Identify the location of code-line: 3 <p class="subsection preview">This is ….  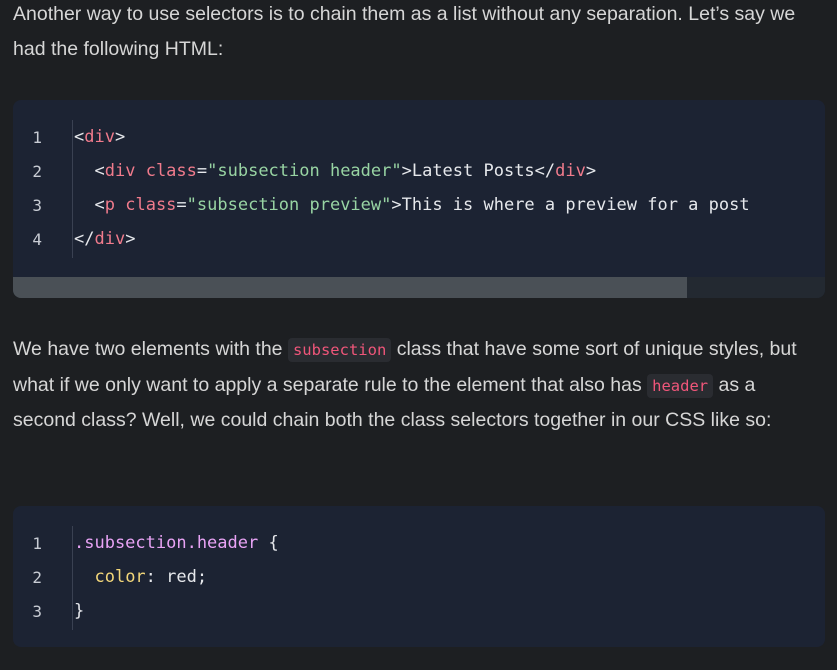
(419, 205).